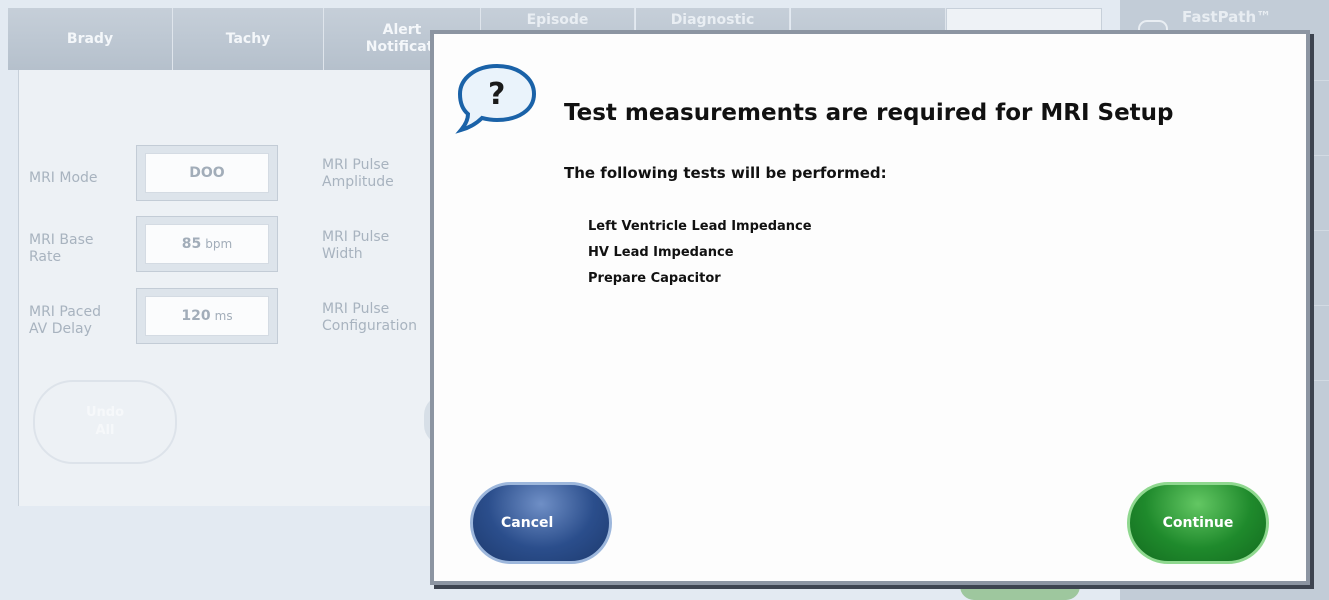 The height and width of the screenshot is (600, 1329). I want to click on mri-base-rate-label: MRI Base Rate, so click(61, 248).